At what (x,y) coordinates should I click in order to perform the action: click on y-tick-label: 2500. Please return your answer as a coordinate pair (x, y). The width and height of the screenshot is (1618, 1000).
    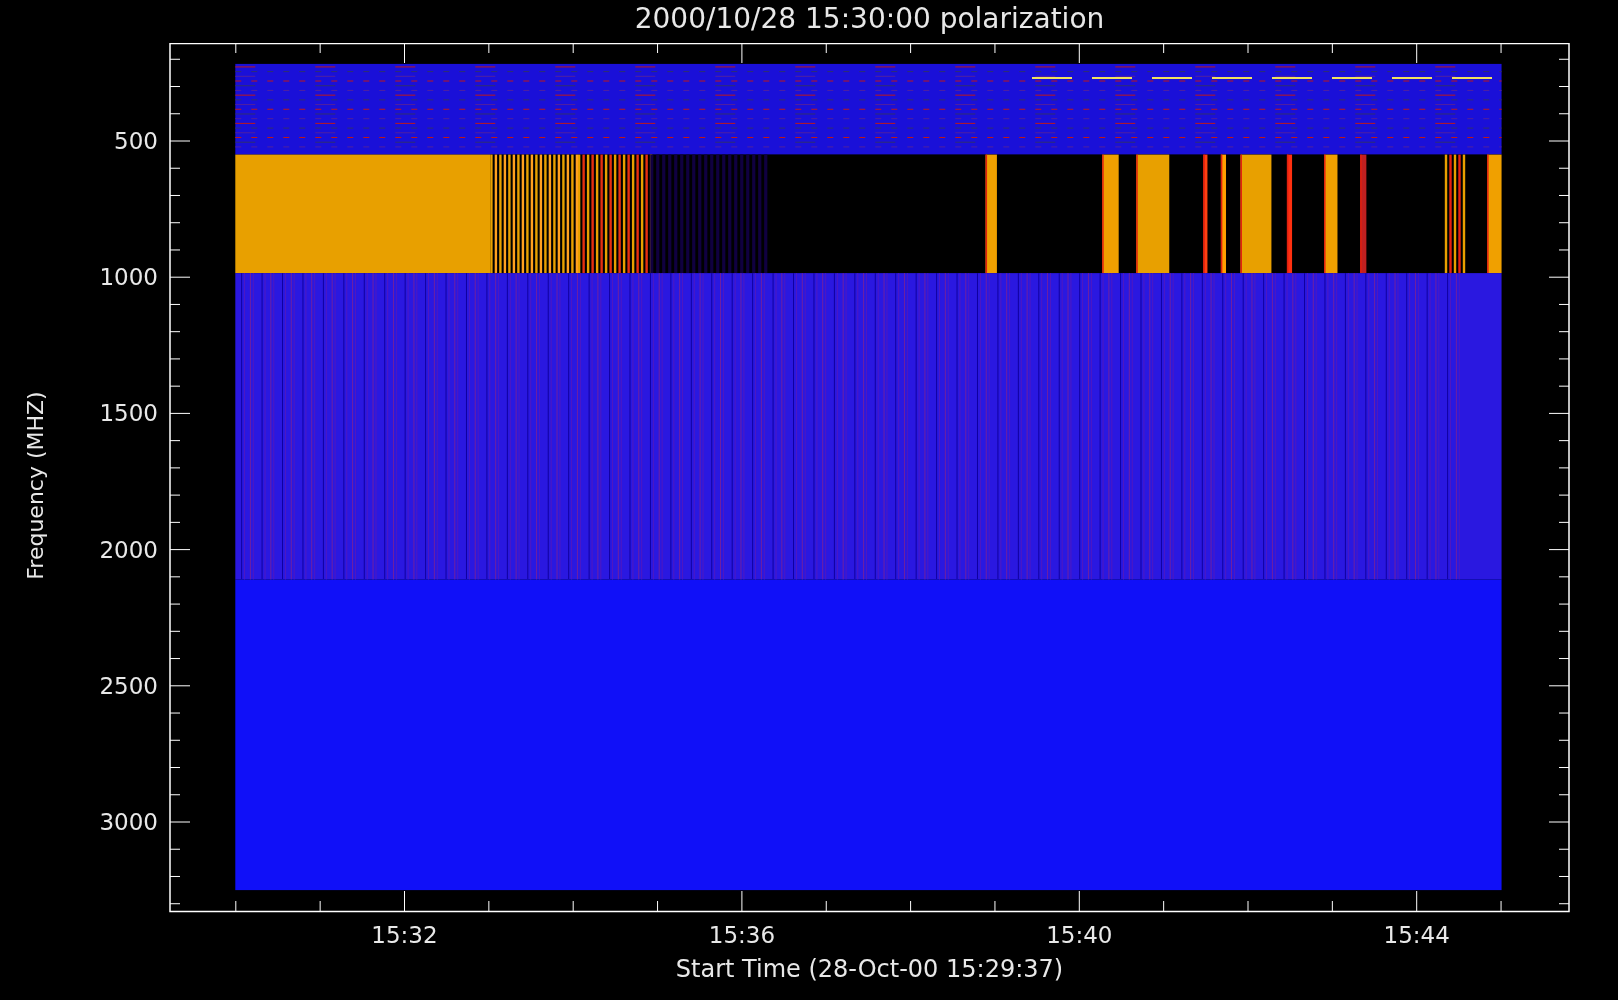
    Looking at the image, I should click on (128, 685).